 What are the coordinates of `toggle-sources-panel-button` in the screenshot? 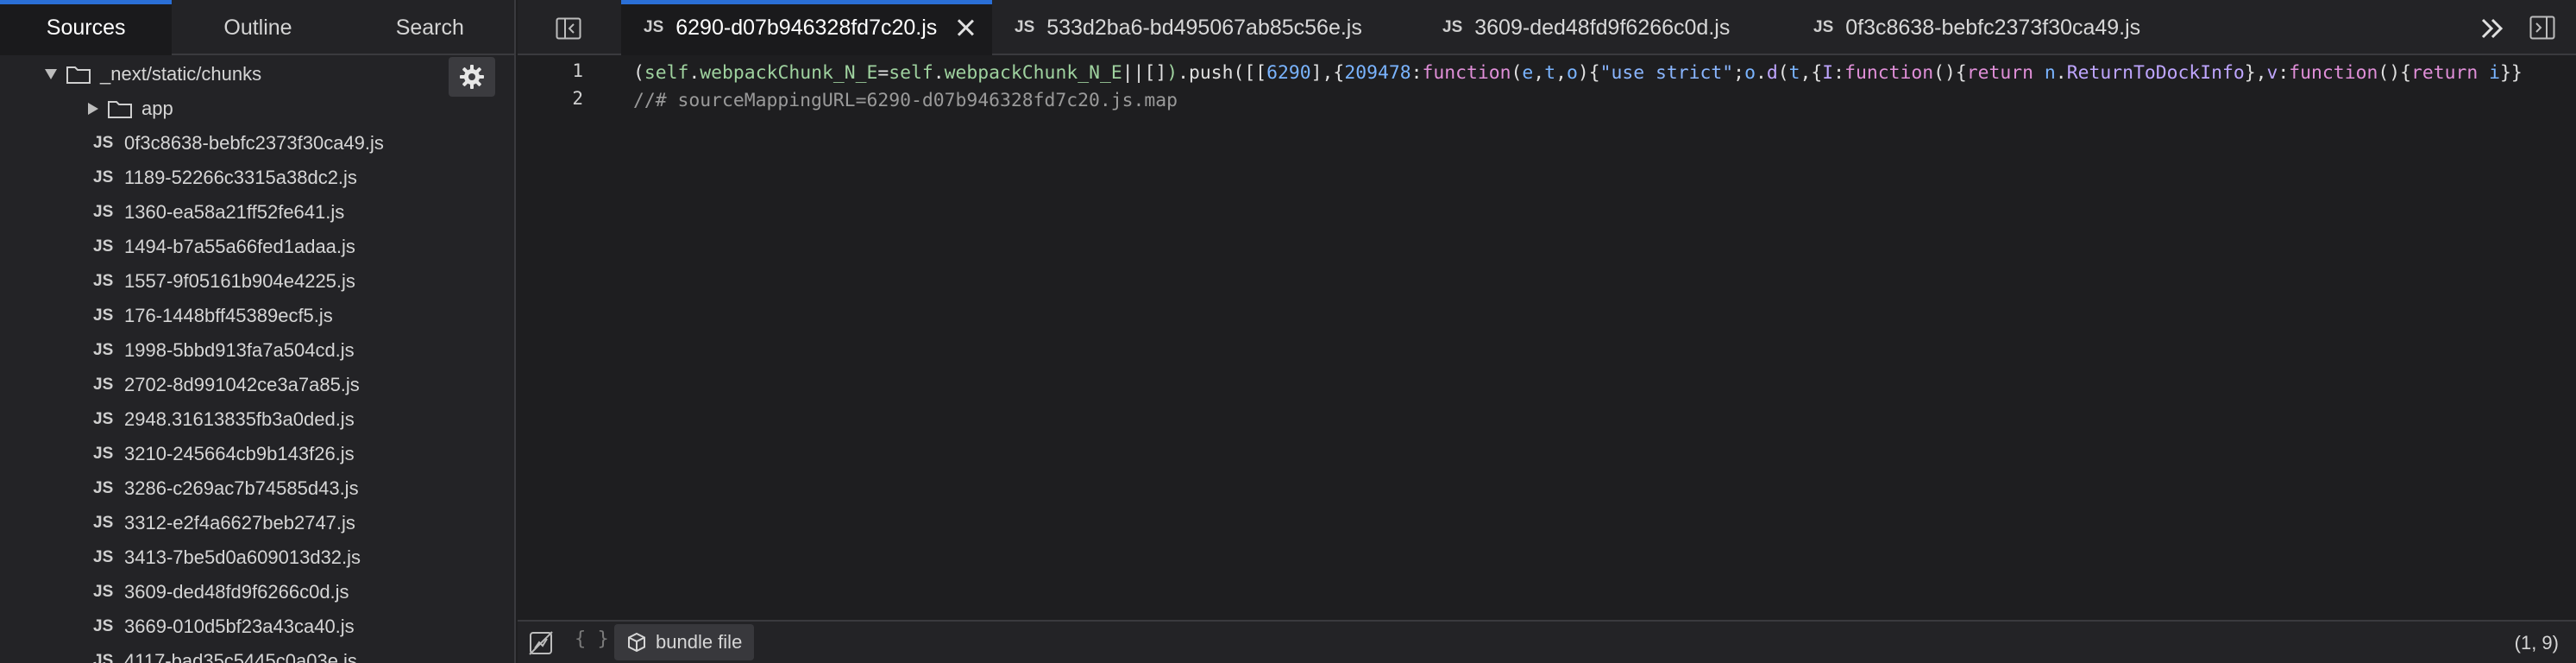 It's located at (568, 29).